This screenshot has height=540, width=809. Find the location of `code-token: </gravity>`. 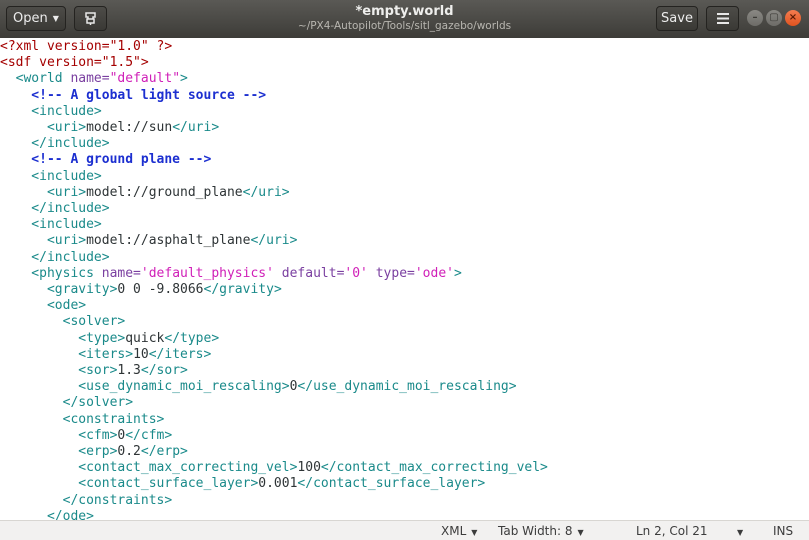

code-token: </gravity> is located at coordinates (242, 289).